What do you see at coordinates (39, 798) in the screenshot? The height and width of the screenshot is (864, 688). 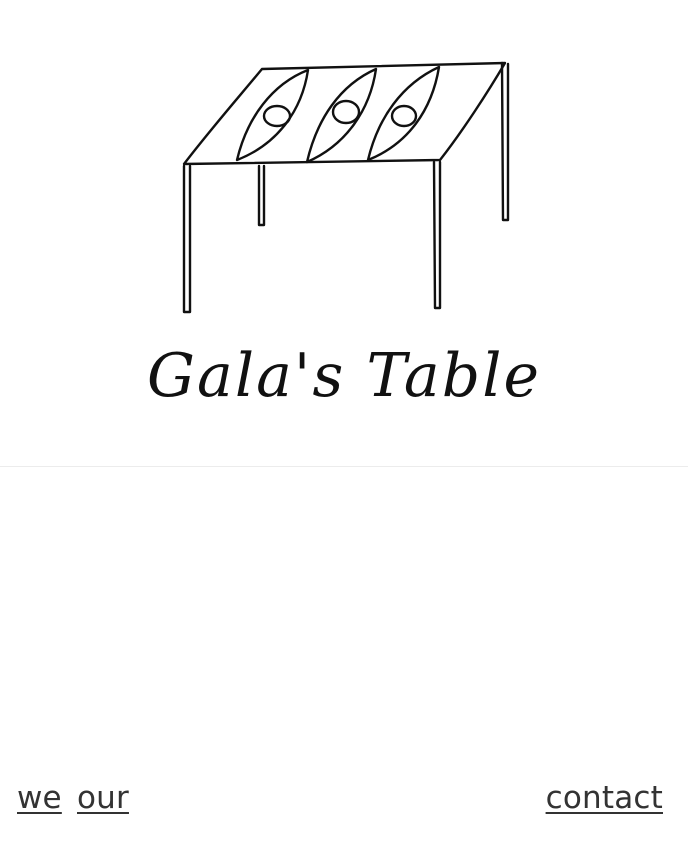 I see `nav-link-we: we` at bounding box center [39, 798].